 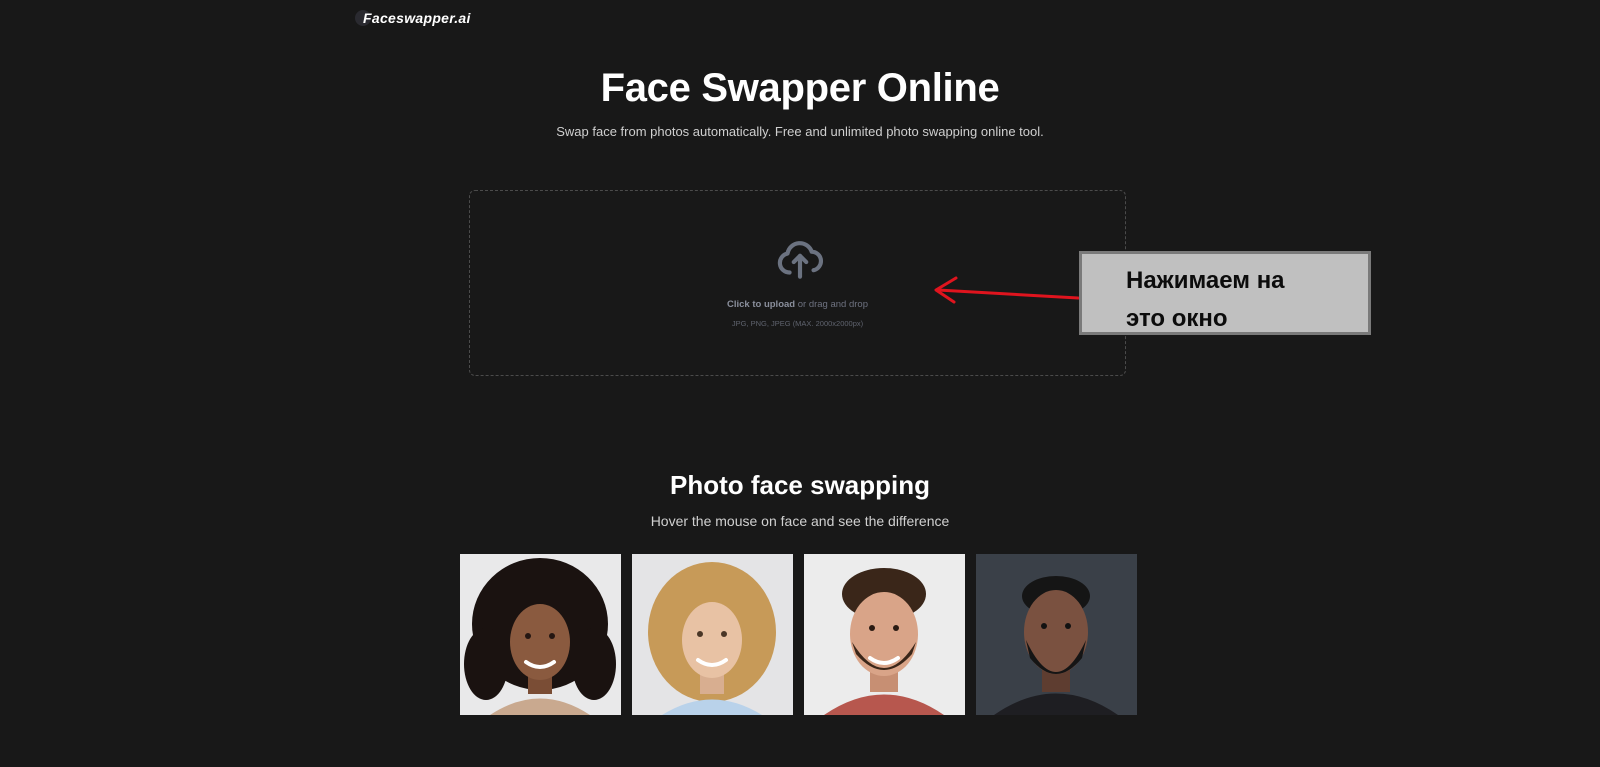 I want to click on portrait-woman-curly-hair-image, so click(x=540, y=634).